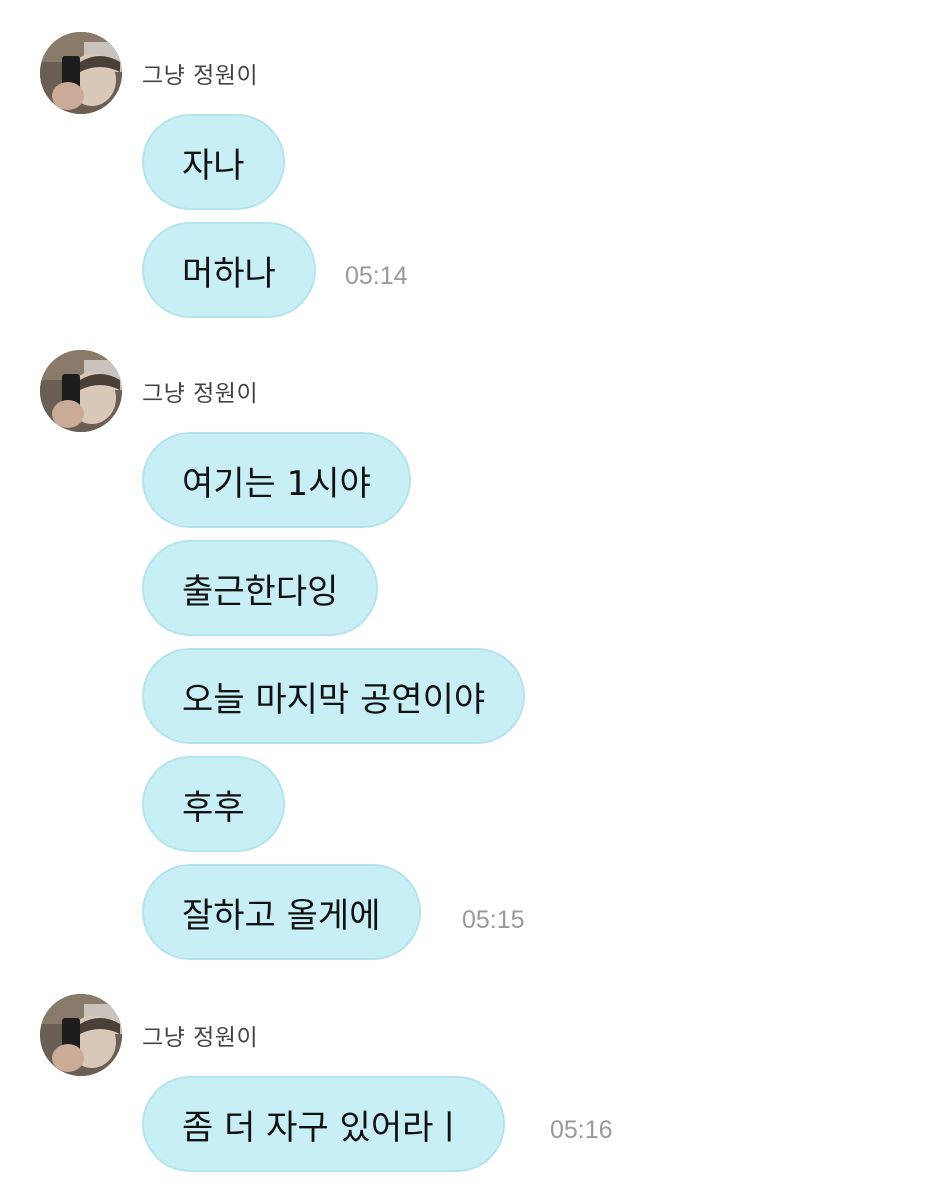 This screenshot has width=948, height=1200. What do you see at coordinates (281, 912) in the screenshot?
I see `message-bubble: 잘하고 올게에` at bounding box center [281, 912].